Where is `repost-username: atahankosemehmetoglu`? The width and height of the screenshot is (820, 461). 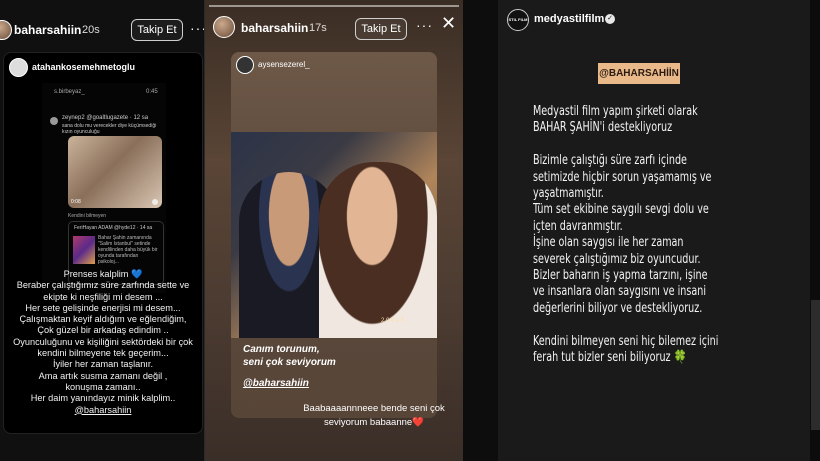 repost-username: atahankosemehmetoglu is located at coordinates (83, 67).